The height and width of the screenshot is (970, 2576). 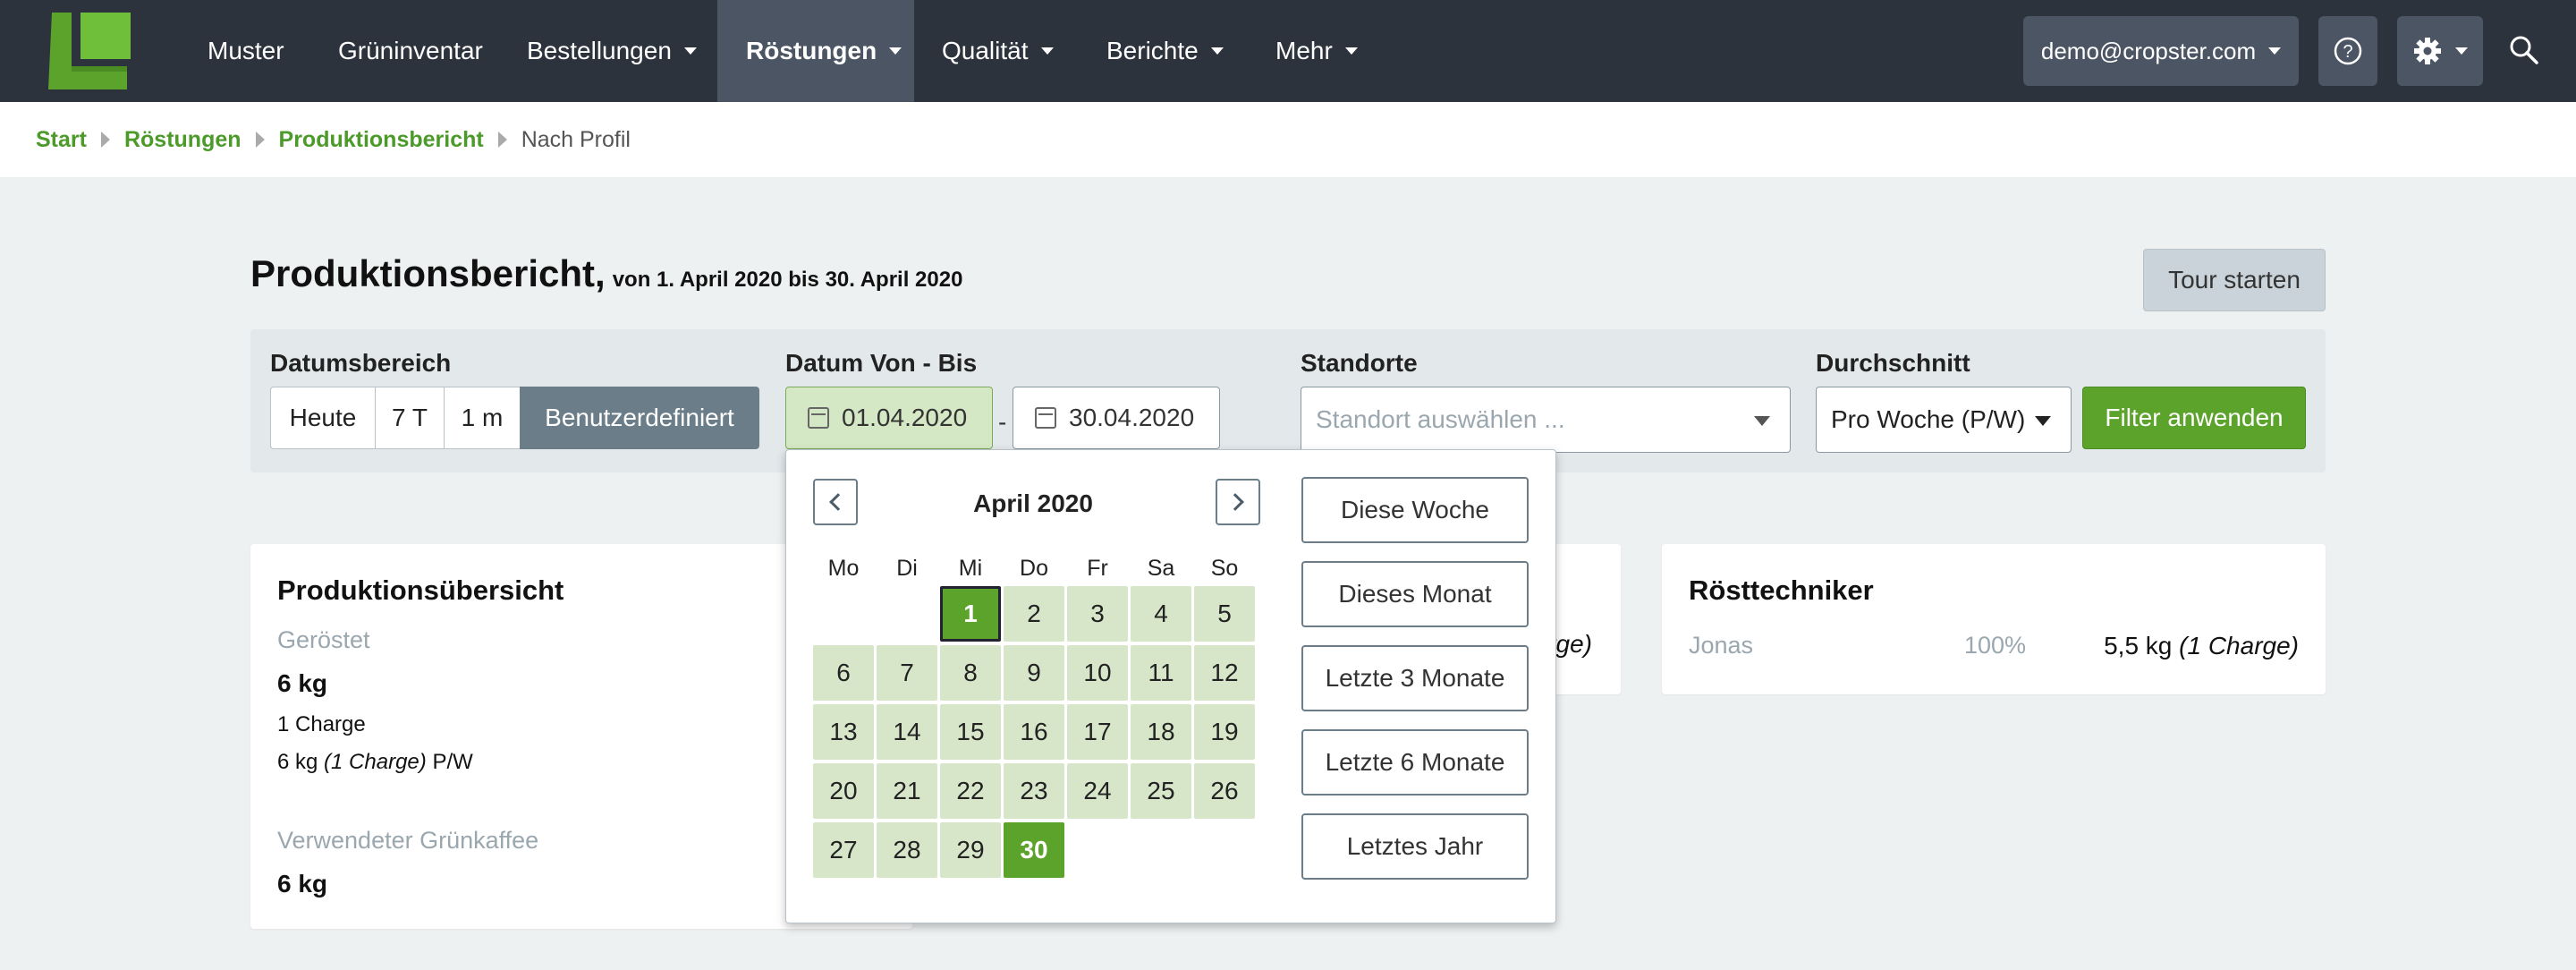 I want to click on help-button: ?, so click(x=2347, y=51).